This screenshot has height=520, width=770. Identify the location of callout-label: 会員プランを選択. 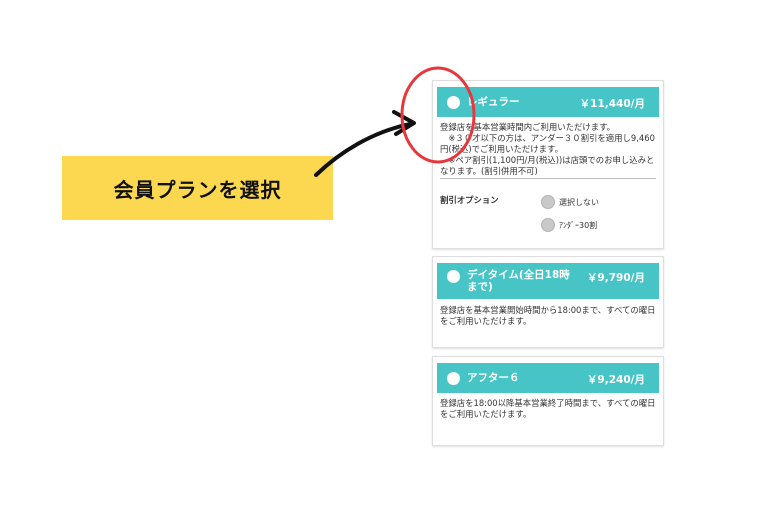
(197, 189).